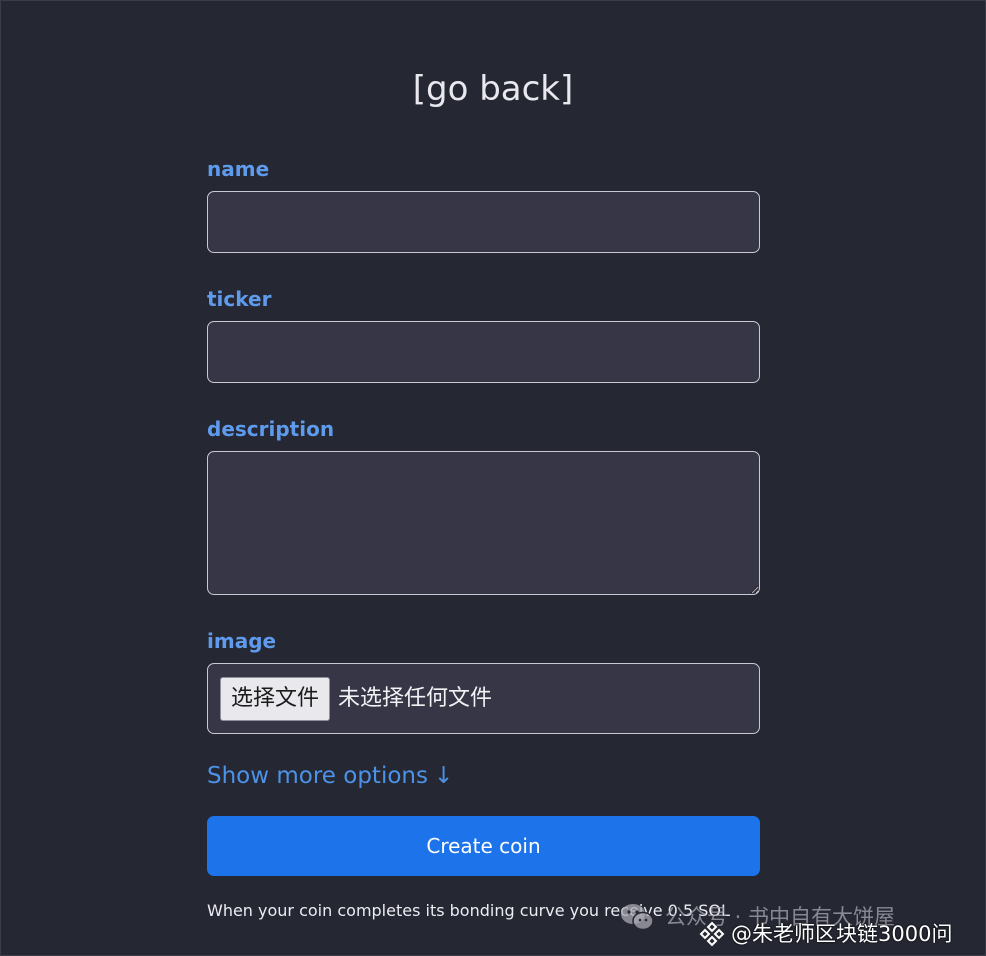 The height and width of the screenshot is (956, 986). Describe the element at coordinates (483, 352) in the screenshot. I see `ticker-input` at that location.